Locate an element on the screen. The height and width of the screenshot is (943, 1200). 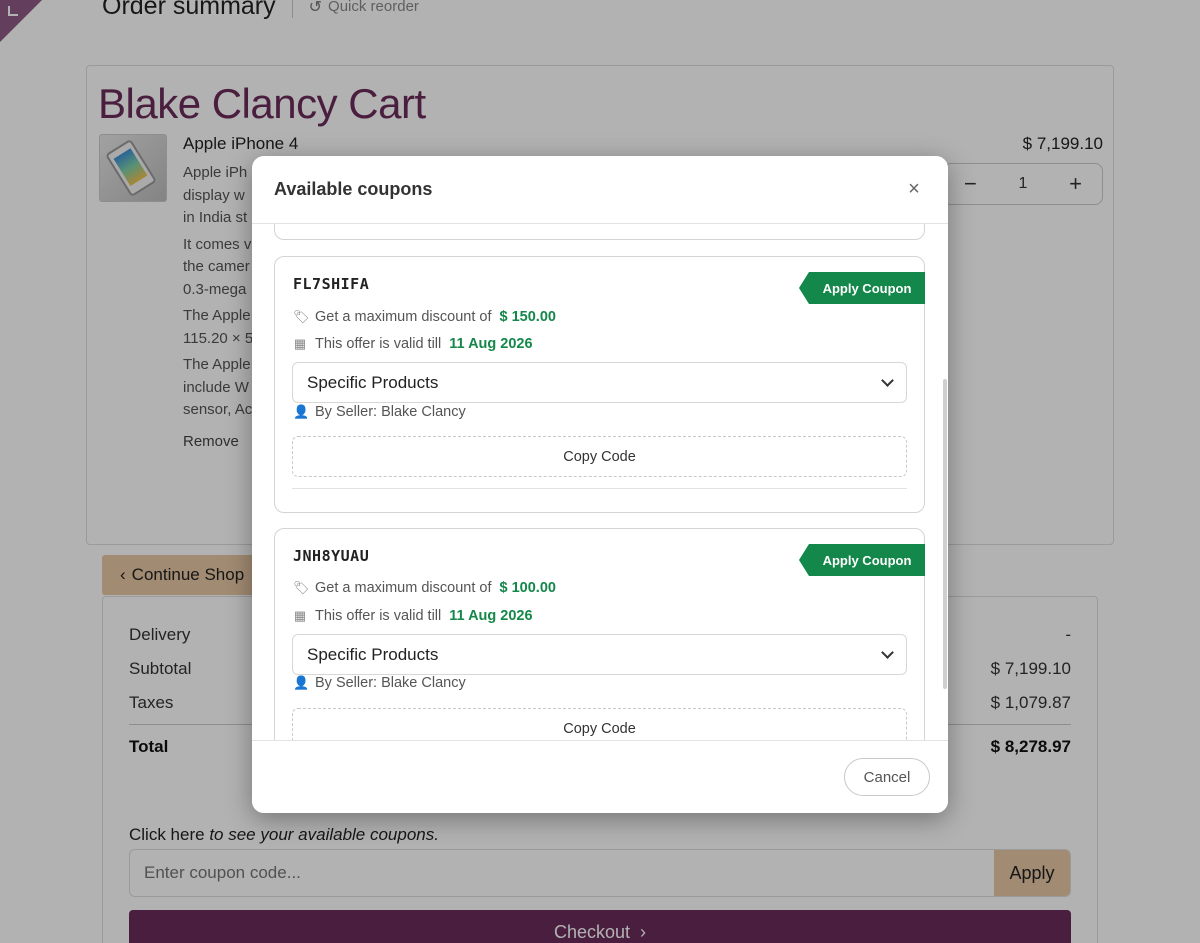
discount-amount: $ 100.00 is located at coordinates (527, 588).